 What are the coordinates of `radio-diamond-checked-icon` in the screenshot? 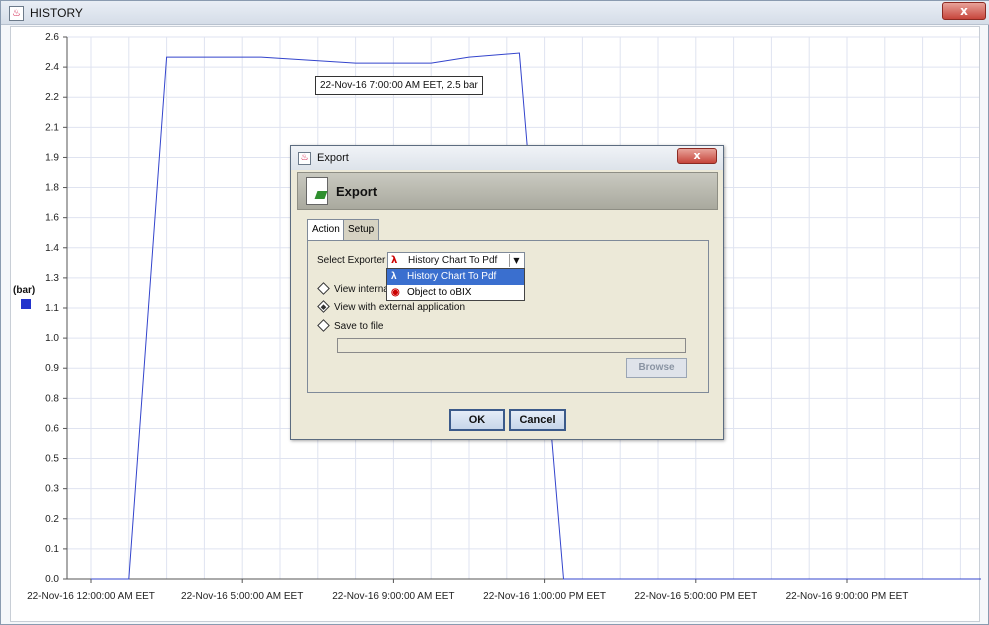 It's located at (323, 306).